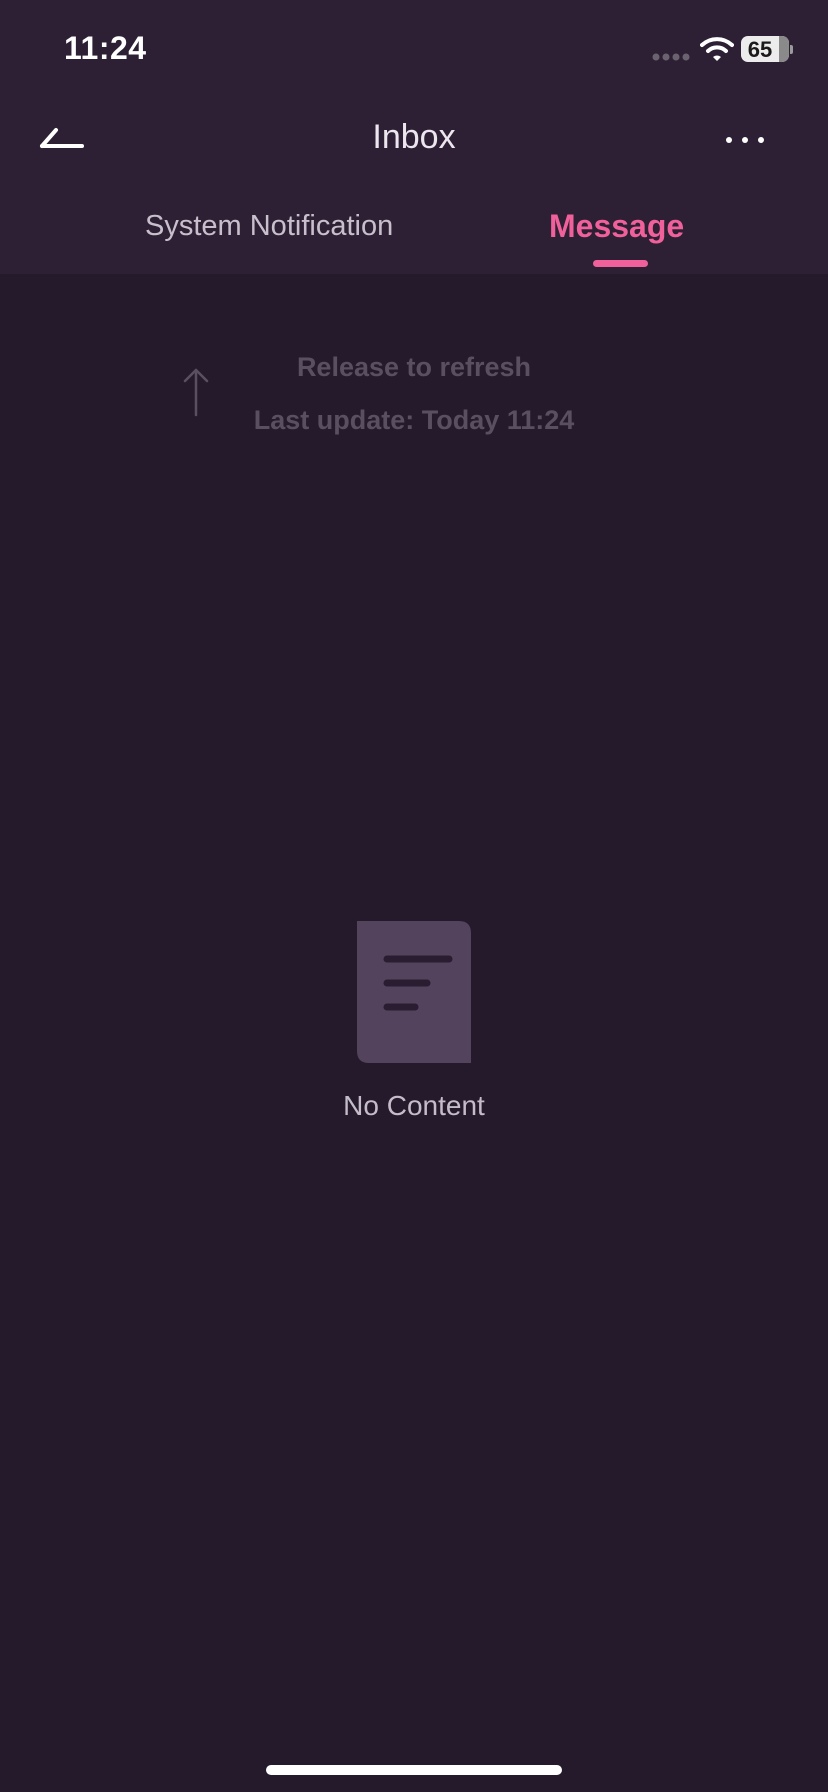 The height and width of the screenshot is (1792, 828). I want to click on empty-state-label: No Content, so click(414, 1105).